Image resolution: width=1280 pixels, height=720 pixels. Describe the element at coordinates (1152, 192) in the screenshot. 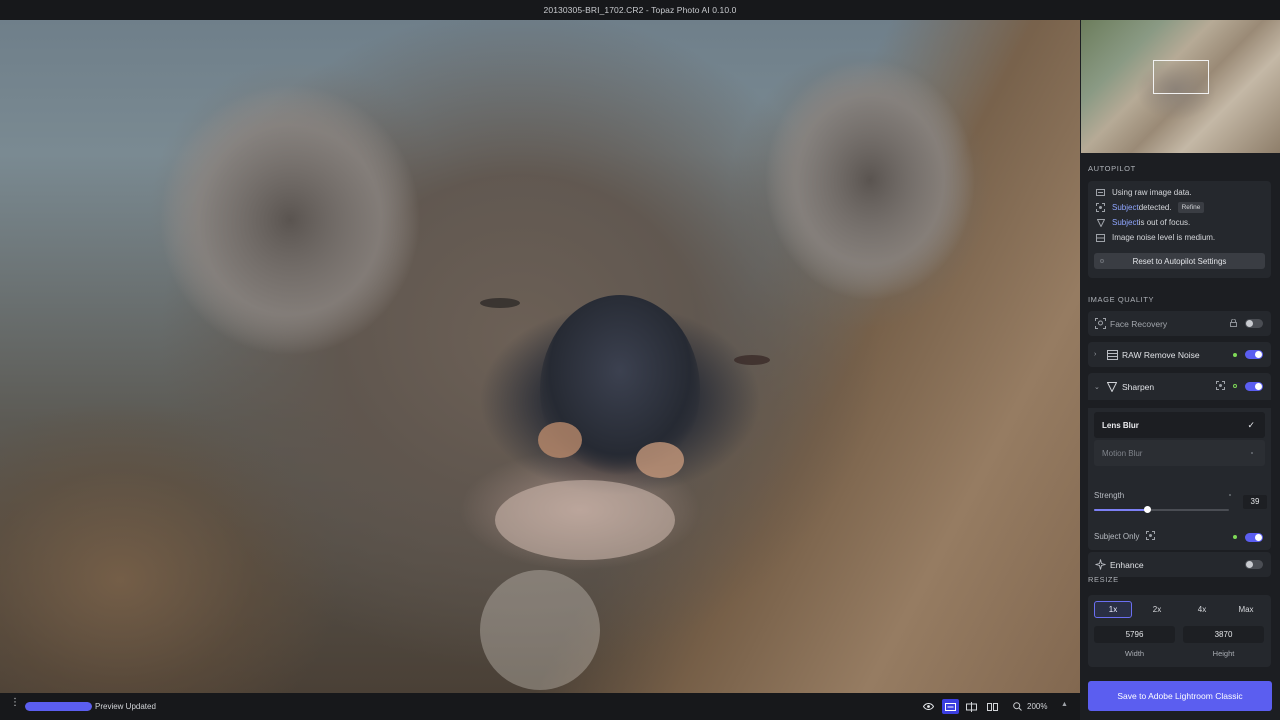

I see `autopilot-raw-text: Using raw image data.` at that location.